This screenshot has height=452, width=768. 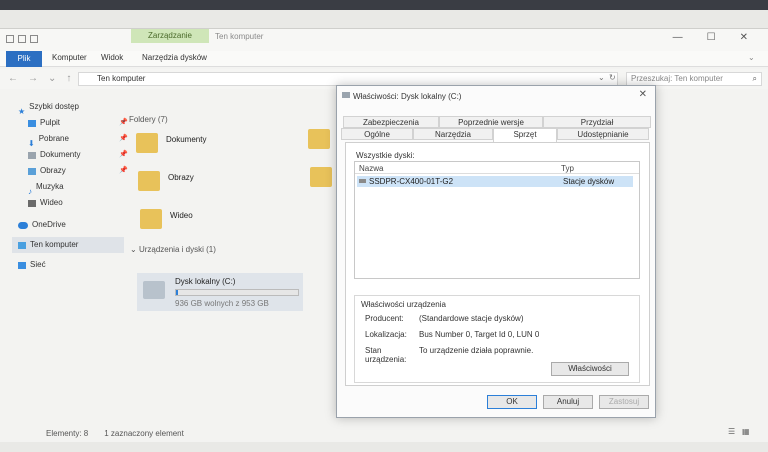 I want to click on column-header-type: Typ, so click(x=567, y=168).